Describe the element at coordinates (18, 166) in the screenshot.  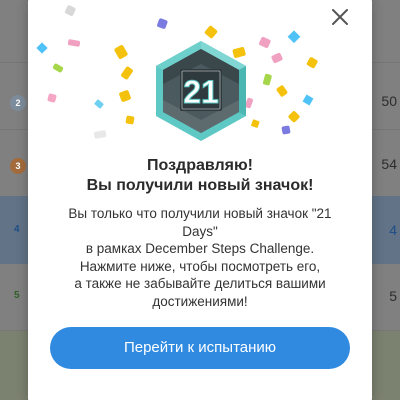
I see `bronze-medal-icon: 3` at that location.